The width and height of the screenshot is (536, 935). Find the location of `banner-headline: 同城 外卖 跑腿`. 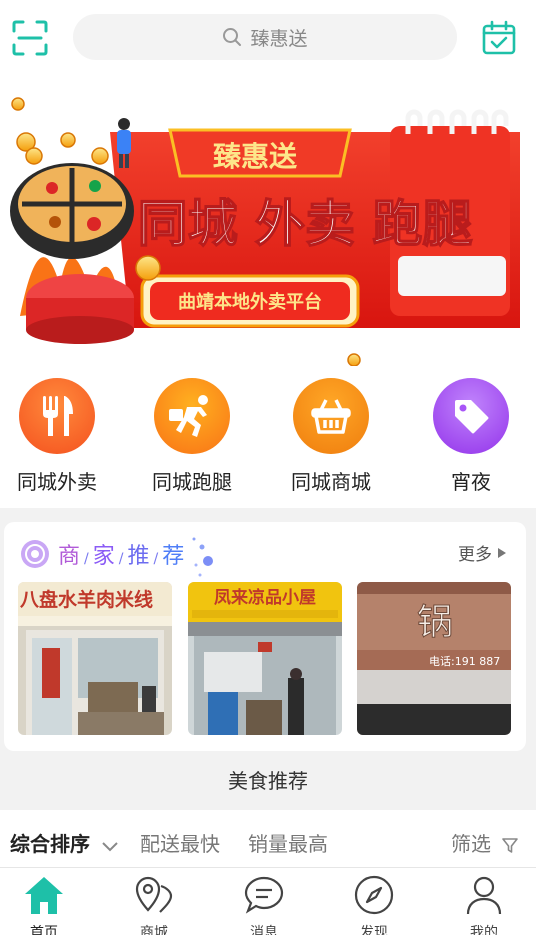

banner-headline: 同城 外卖 跑腿 is located at coordinates (305, 224).